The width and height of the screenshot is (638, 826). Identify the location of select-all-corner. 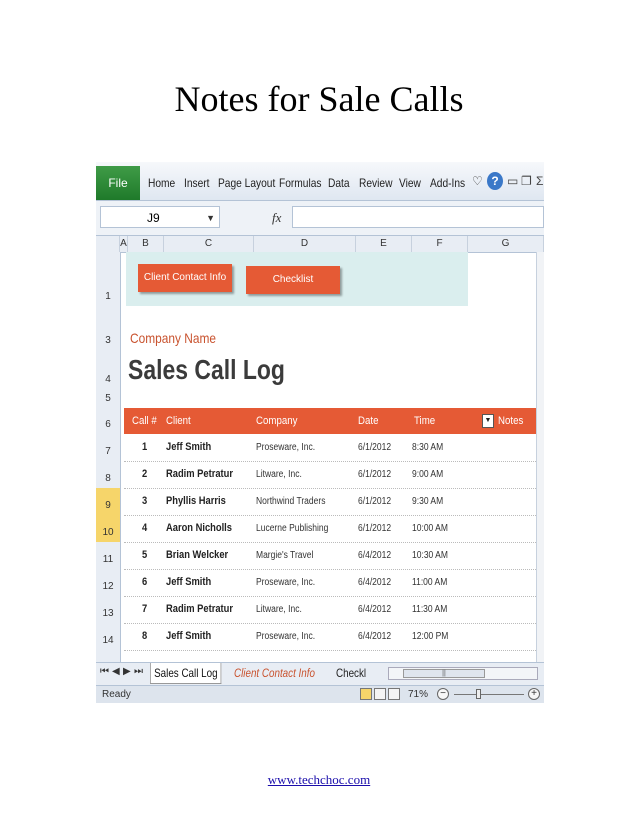
(108, 244).